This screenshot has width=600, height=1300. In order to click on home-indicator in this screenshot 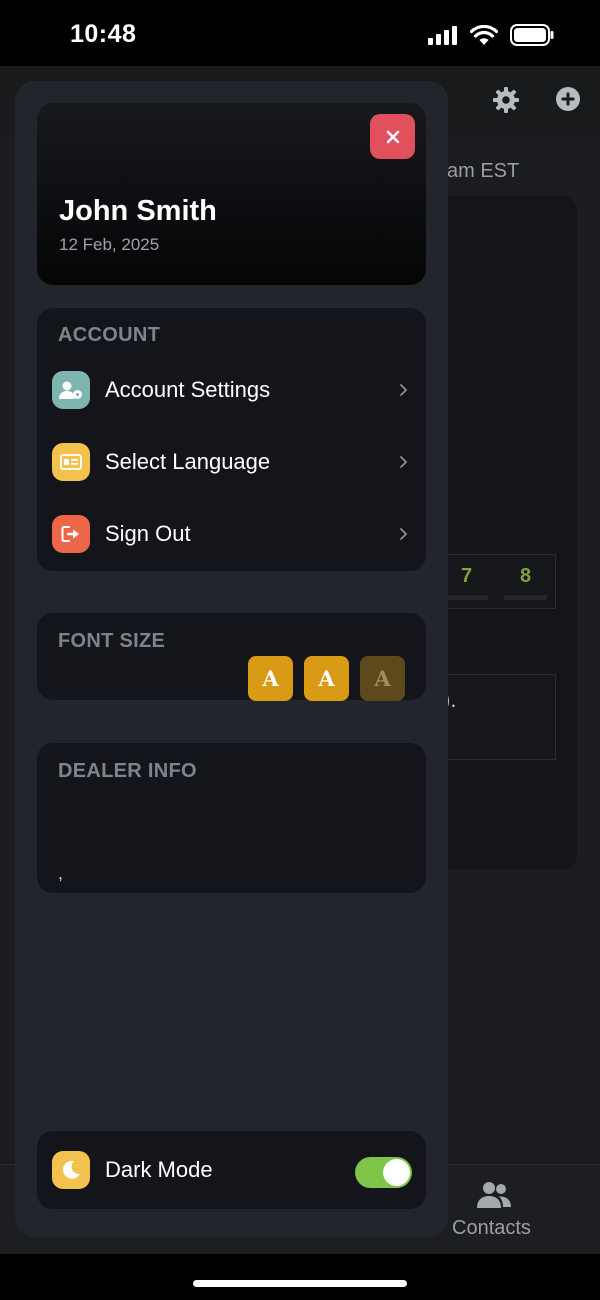, I will do `click(300, 1283)`.